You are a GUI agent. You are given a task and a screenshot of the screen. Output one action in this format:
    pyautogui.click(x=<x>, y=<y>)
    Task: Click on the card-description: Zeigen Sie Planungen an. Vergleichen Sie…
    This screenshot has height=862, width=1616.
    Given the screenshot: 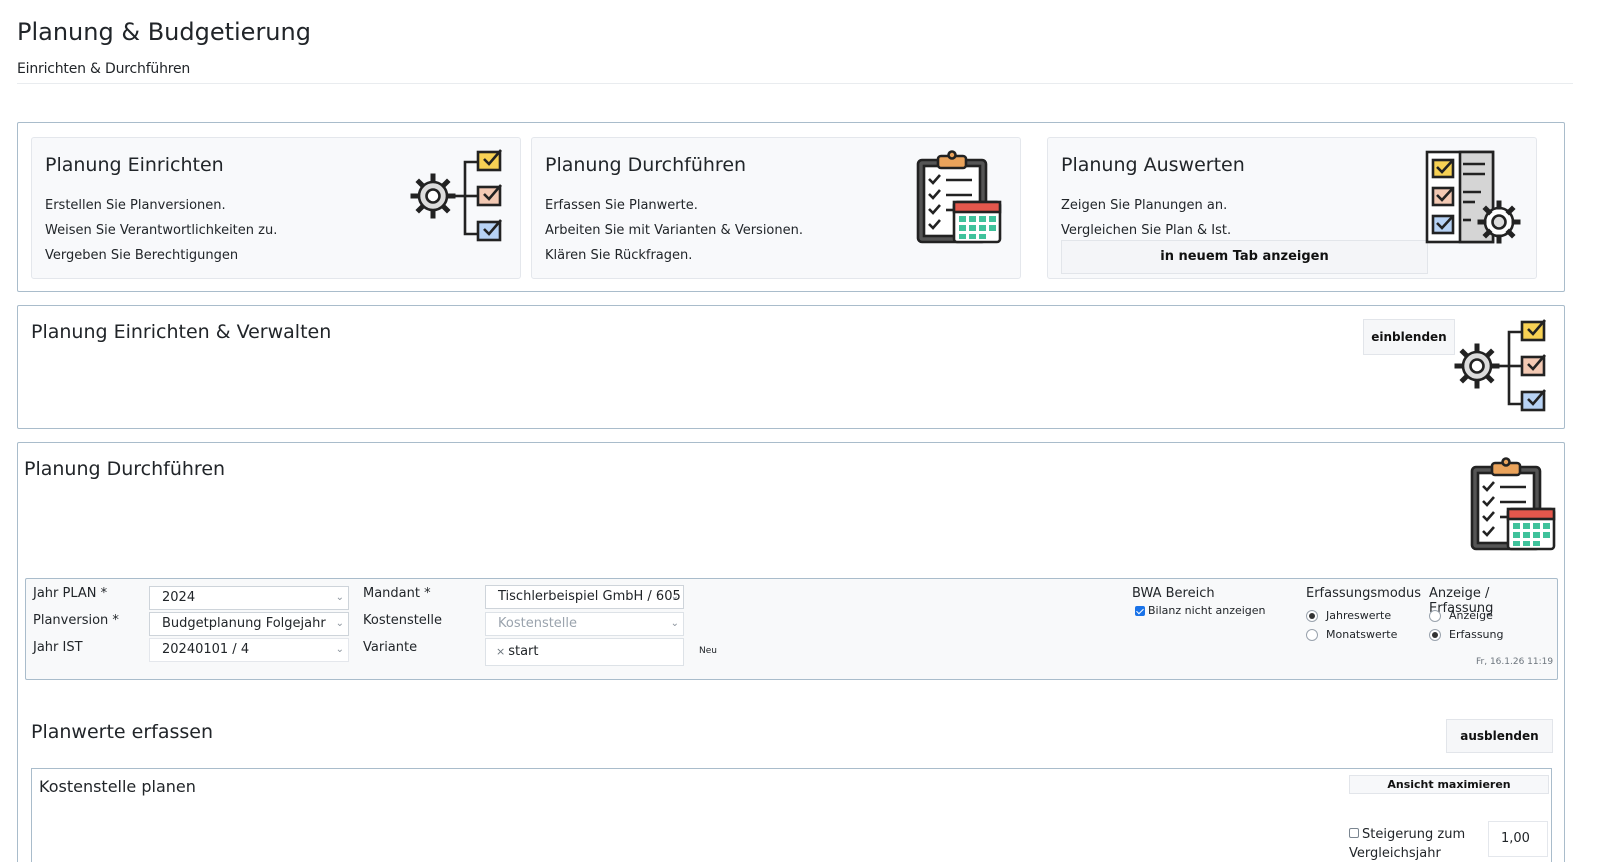 What is the action you would take?
    pyautogui.click(x=1146, y=218)
    